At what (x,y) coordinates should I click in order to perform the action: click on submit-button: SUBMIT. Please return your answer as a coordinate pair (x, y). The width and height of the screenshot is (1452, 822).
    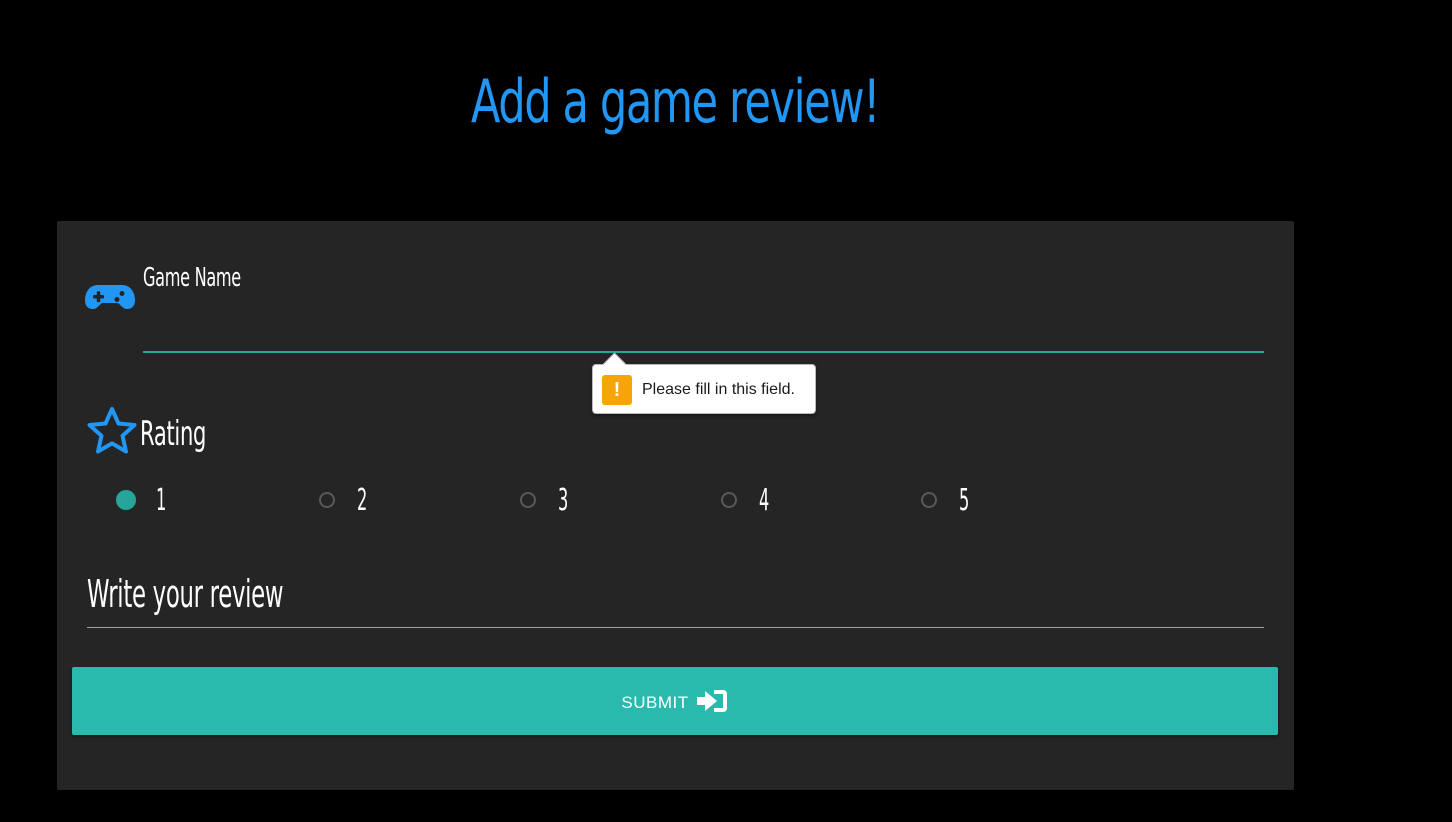
    Looking at the image, I should click on (675, 701).